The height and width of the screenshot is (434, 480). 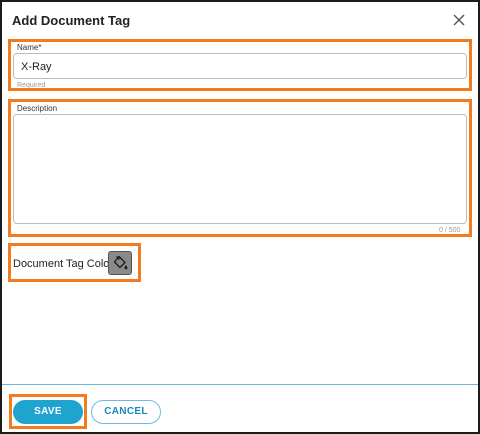 I want to click on name-field-box, so click(x=240, y=66).